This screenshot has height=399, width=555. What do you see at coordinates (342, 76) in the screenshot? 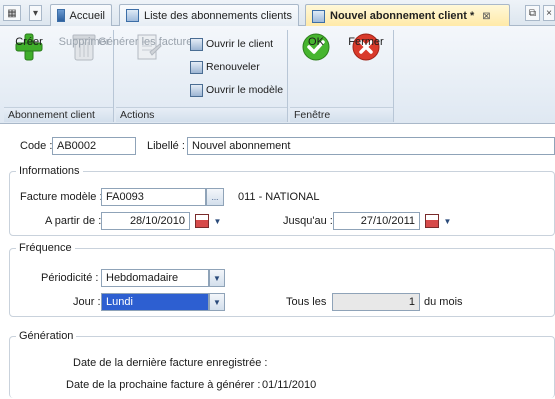
I see `ribbon-group-fenetre: OK Fermer Fenêtre` at bounding box center [342, 76].